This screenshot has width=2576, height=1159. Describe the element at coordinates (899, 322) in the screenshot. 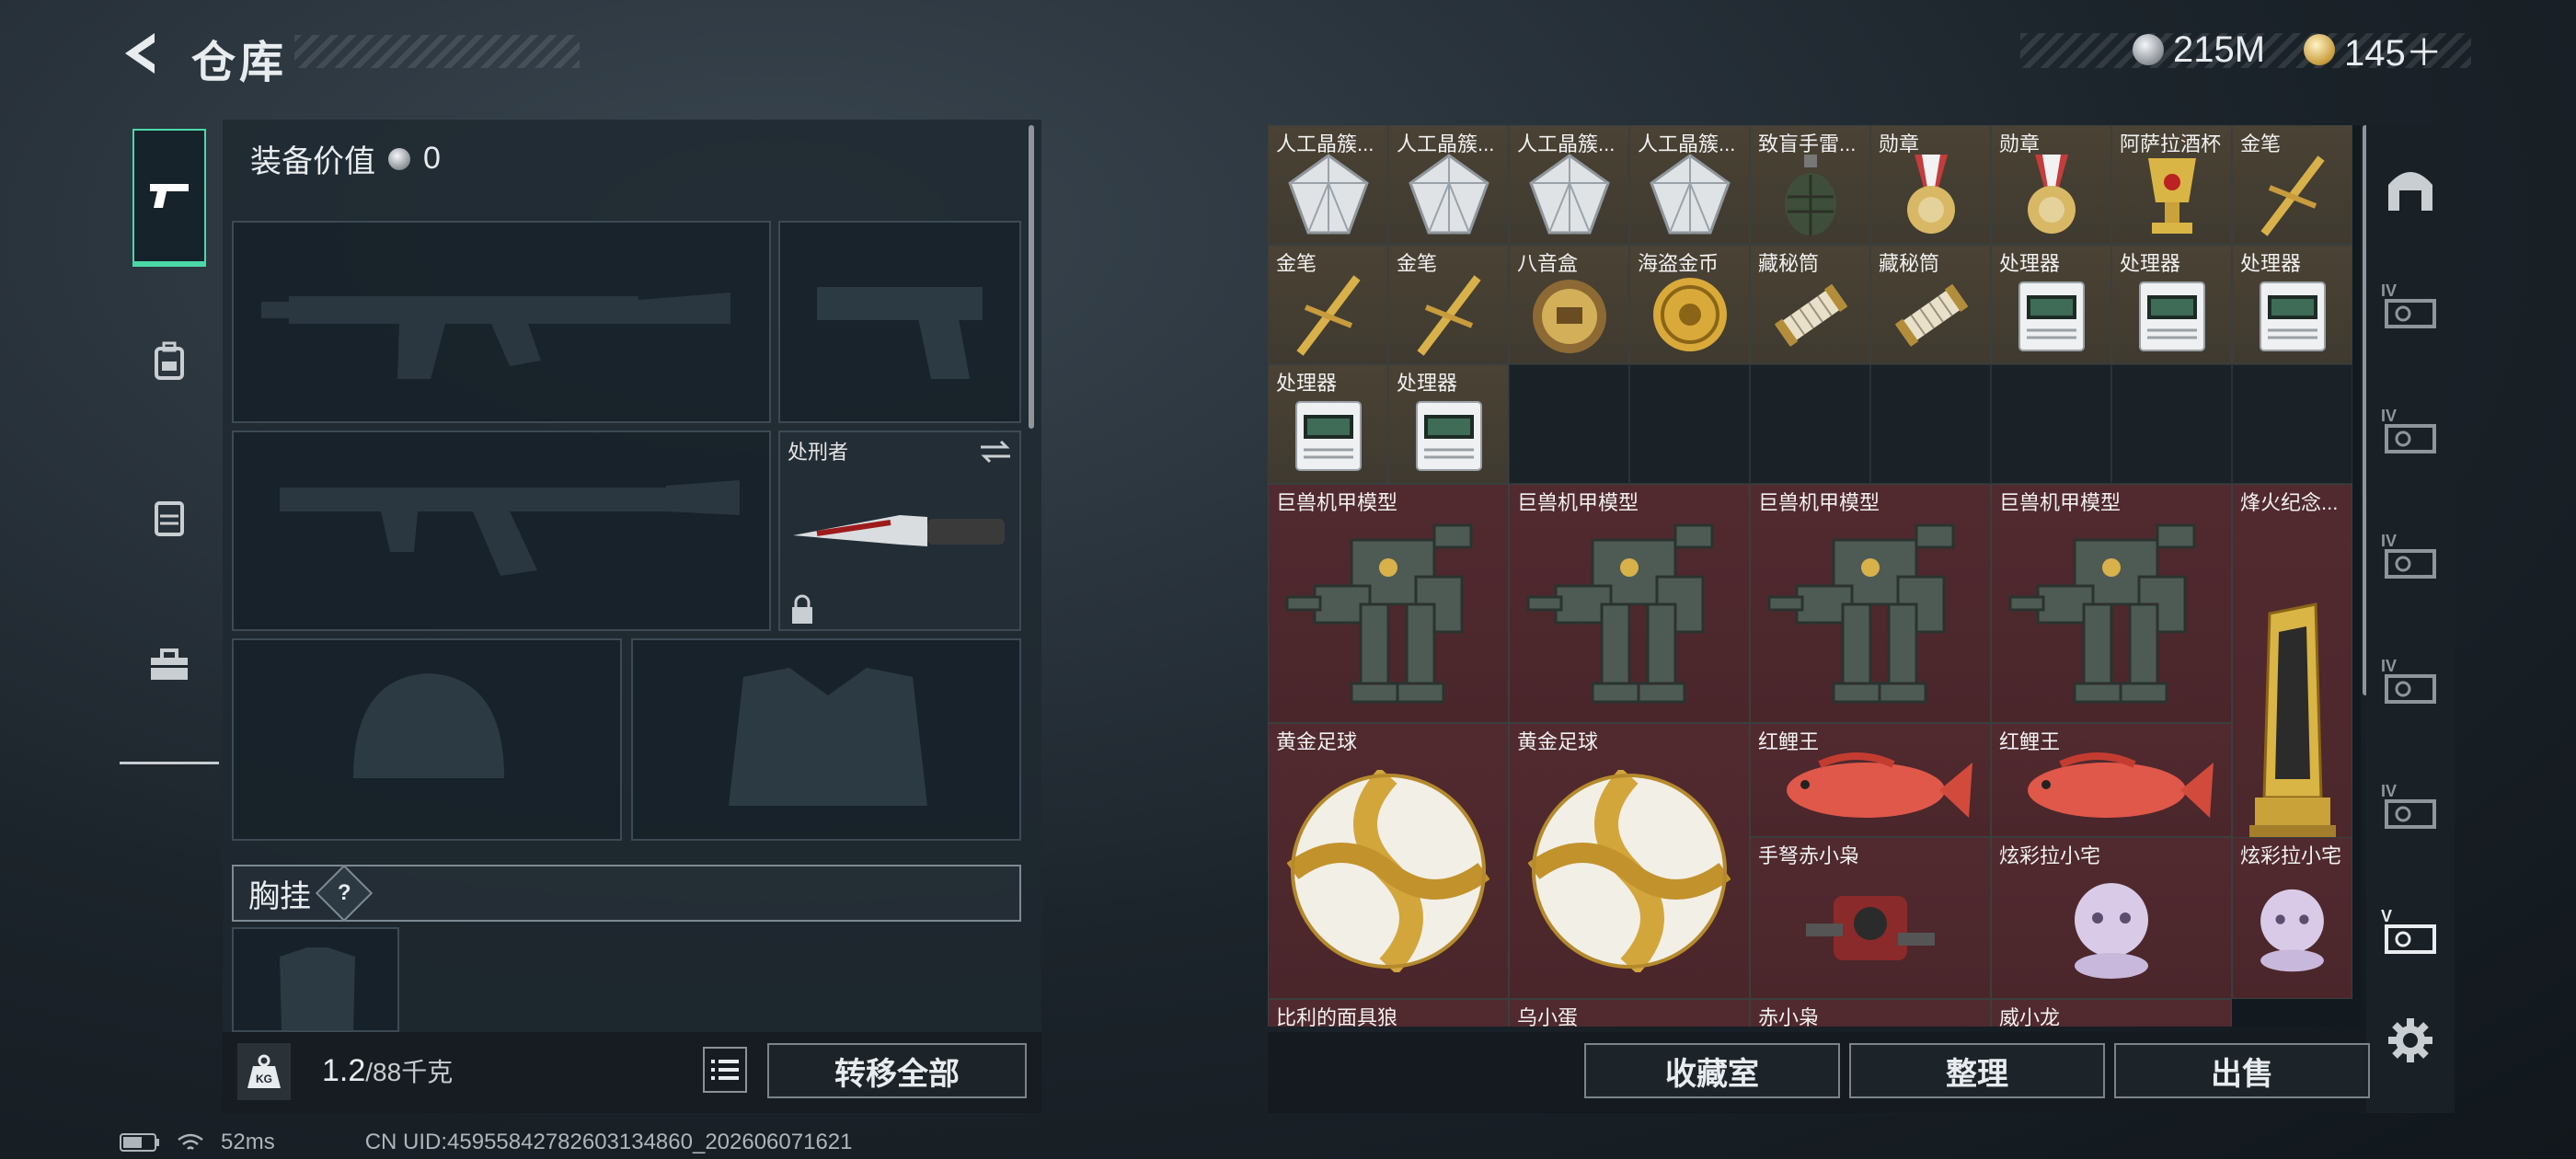

I see `pistol-slot` at that location.